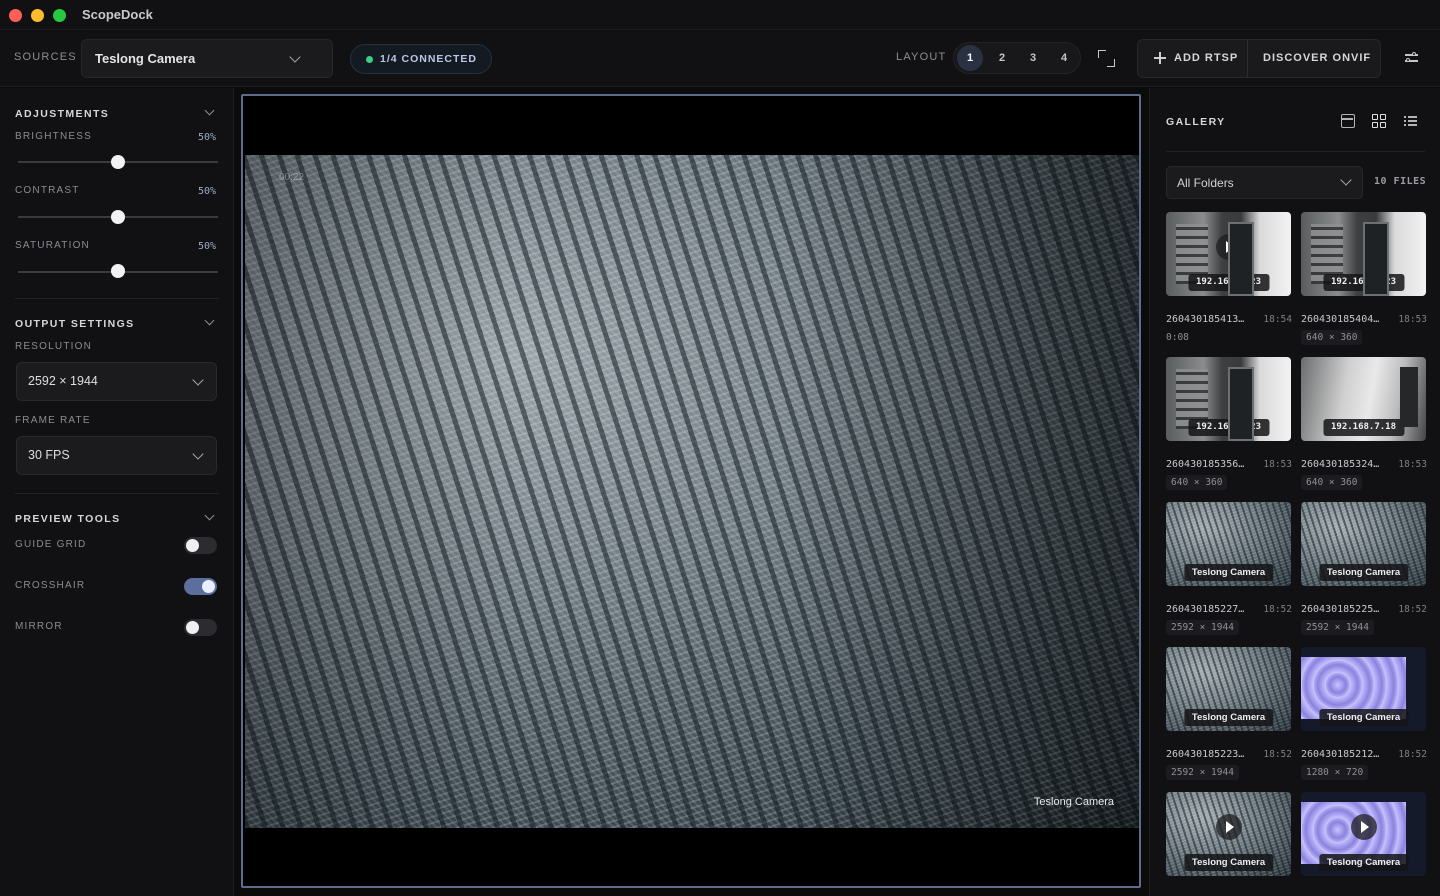 This screenshot has height=896, width=1440. Describe the element at coordinates (53, 420) in the screenshot. I see `frame-rate-label: FRAME RATE` at that location.